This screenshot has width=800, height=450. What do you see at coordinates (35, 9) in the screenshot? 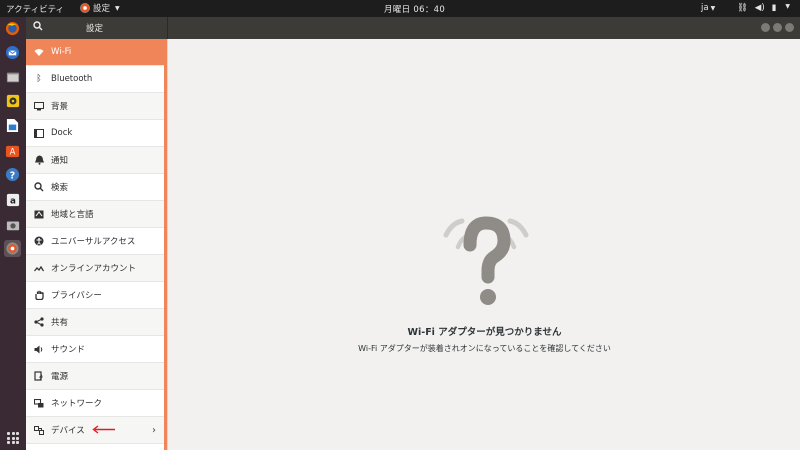
I see `activities-button: アクティビティ` at bounding box center [35, 9].